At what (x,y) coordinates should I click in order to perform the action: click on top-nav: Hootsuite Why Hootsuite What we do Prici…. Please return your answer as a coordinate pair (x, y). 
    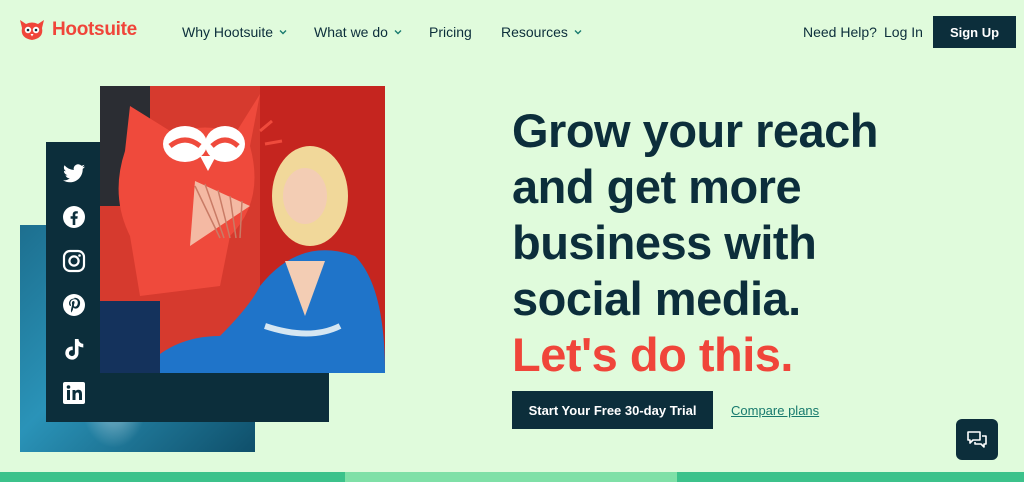
    Looking at the image, I should click on (512, 32).